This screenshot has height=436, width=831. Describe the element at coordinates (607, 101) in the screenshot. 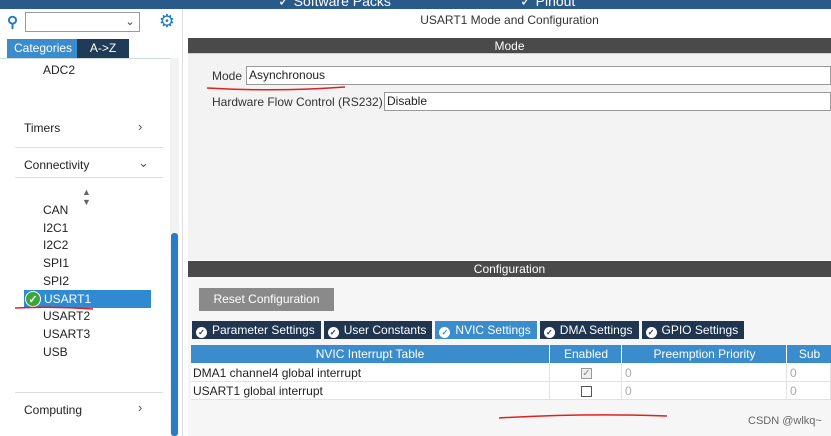

I see `flow-control-select: Disable` at that location.